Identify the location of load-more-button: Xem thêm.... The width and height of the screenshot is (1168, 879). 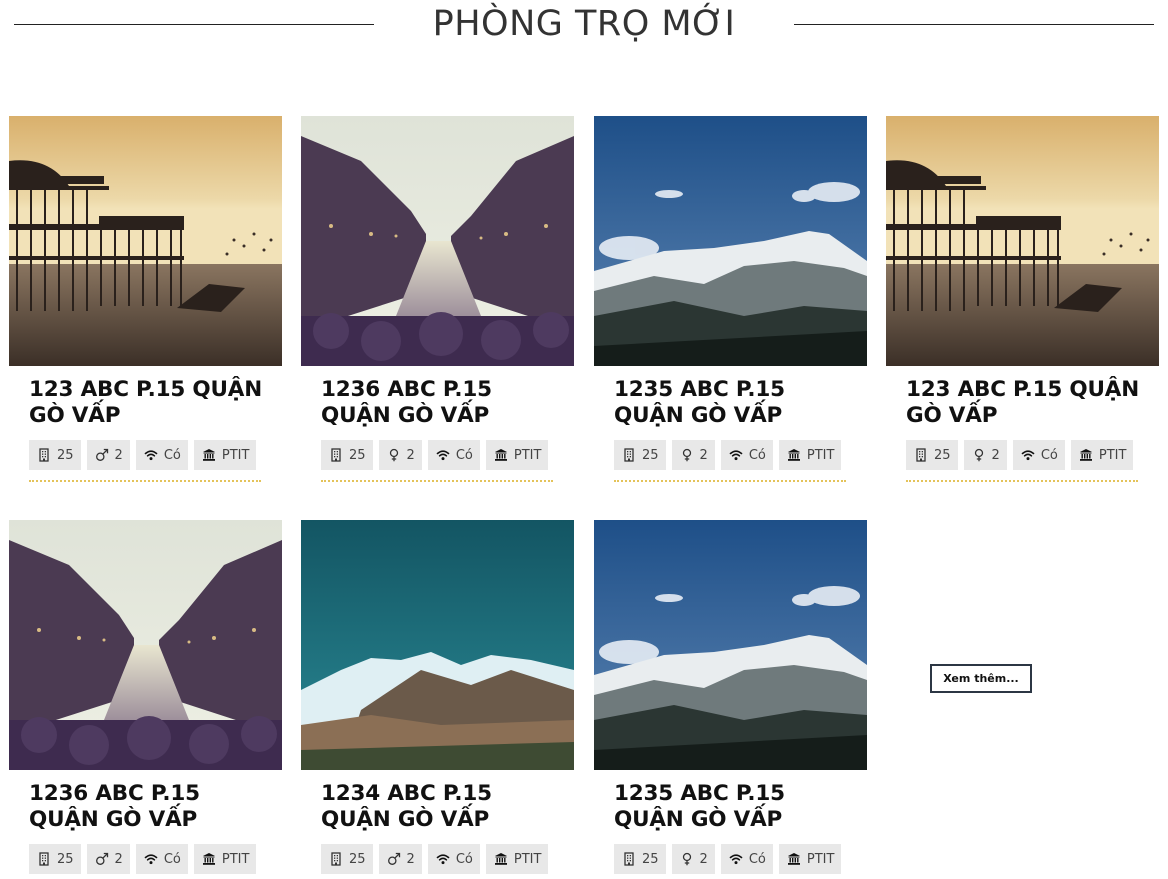
(981, 678).